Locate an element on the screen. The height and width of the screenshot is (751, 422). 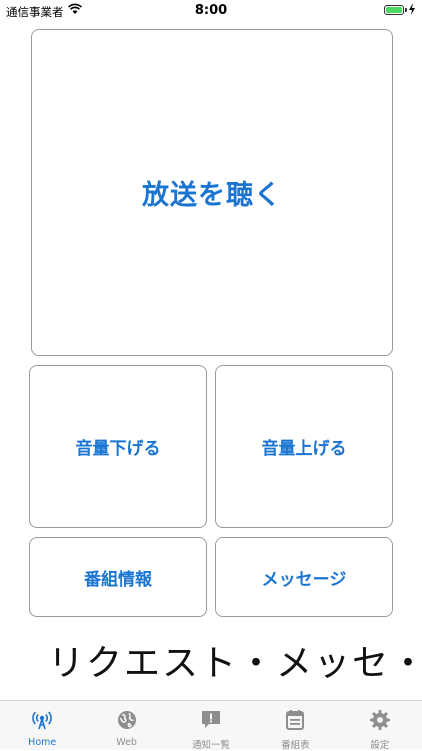
volume-down-button: 音量下げる is located at coordinates (118, 446).